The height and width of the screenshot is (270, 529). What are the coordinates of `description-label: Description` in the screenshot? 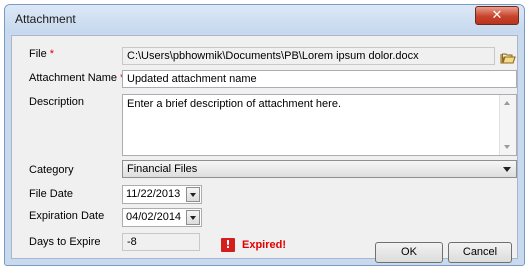 It's located at (57, 102).